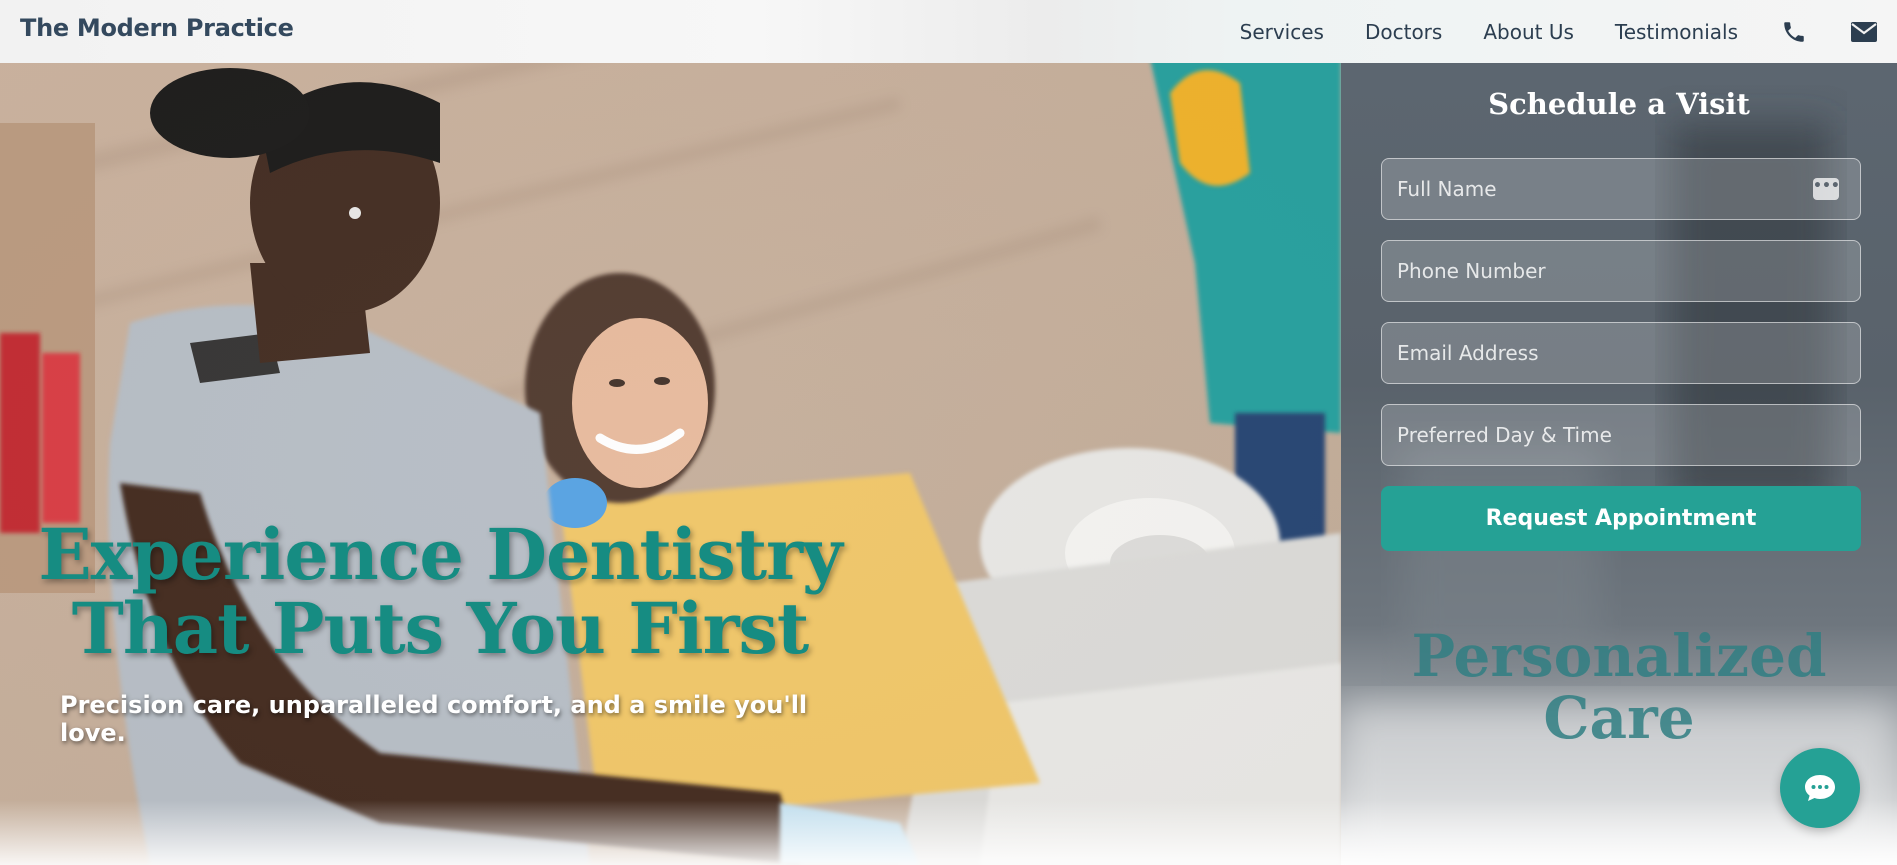  Describe the element at coordinates (1794, 32) in the screenshot. I see `phone-icon` at that location.